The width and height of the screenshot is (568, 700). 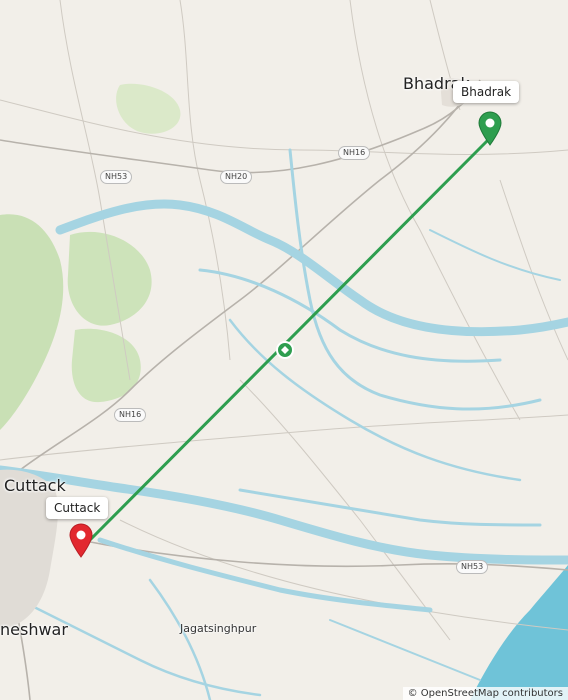 I want to click on place-label-cuttack: Cuttack, so click(x=35, y=485).